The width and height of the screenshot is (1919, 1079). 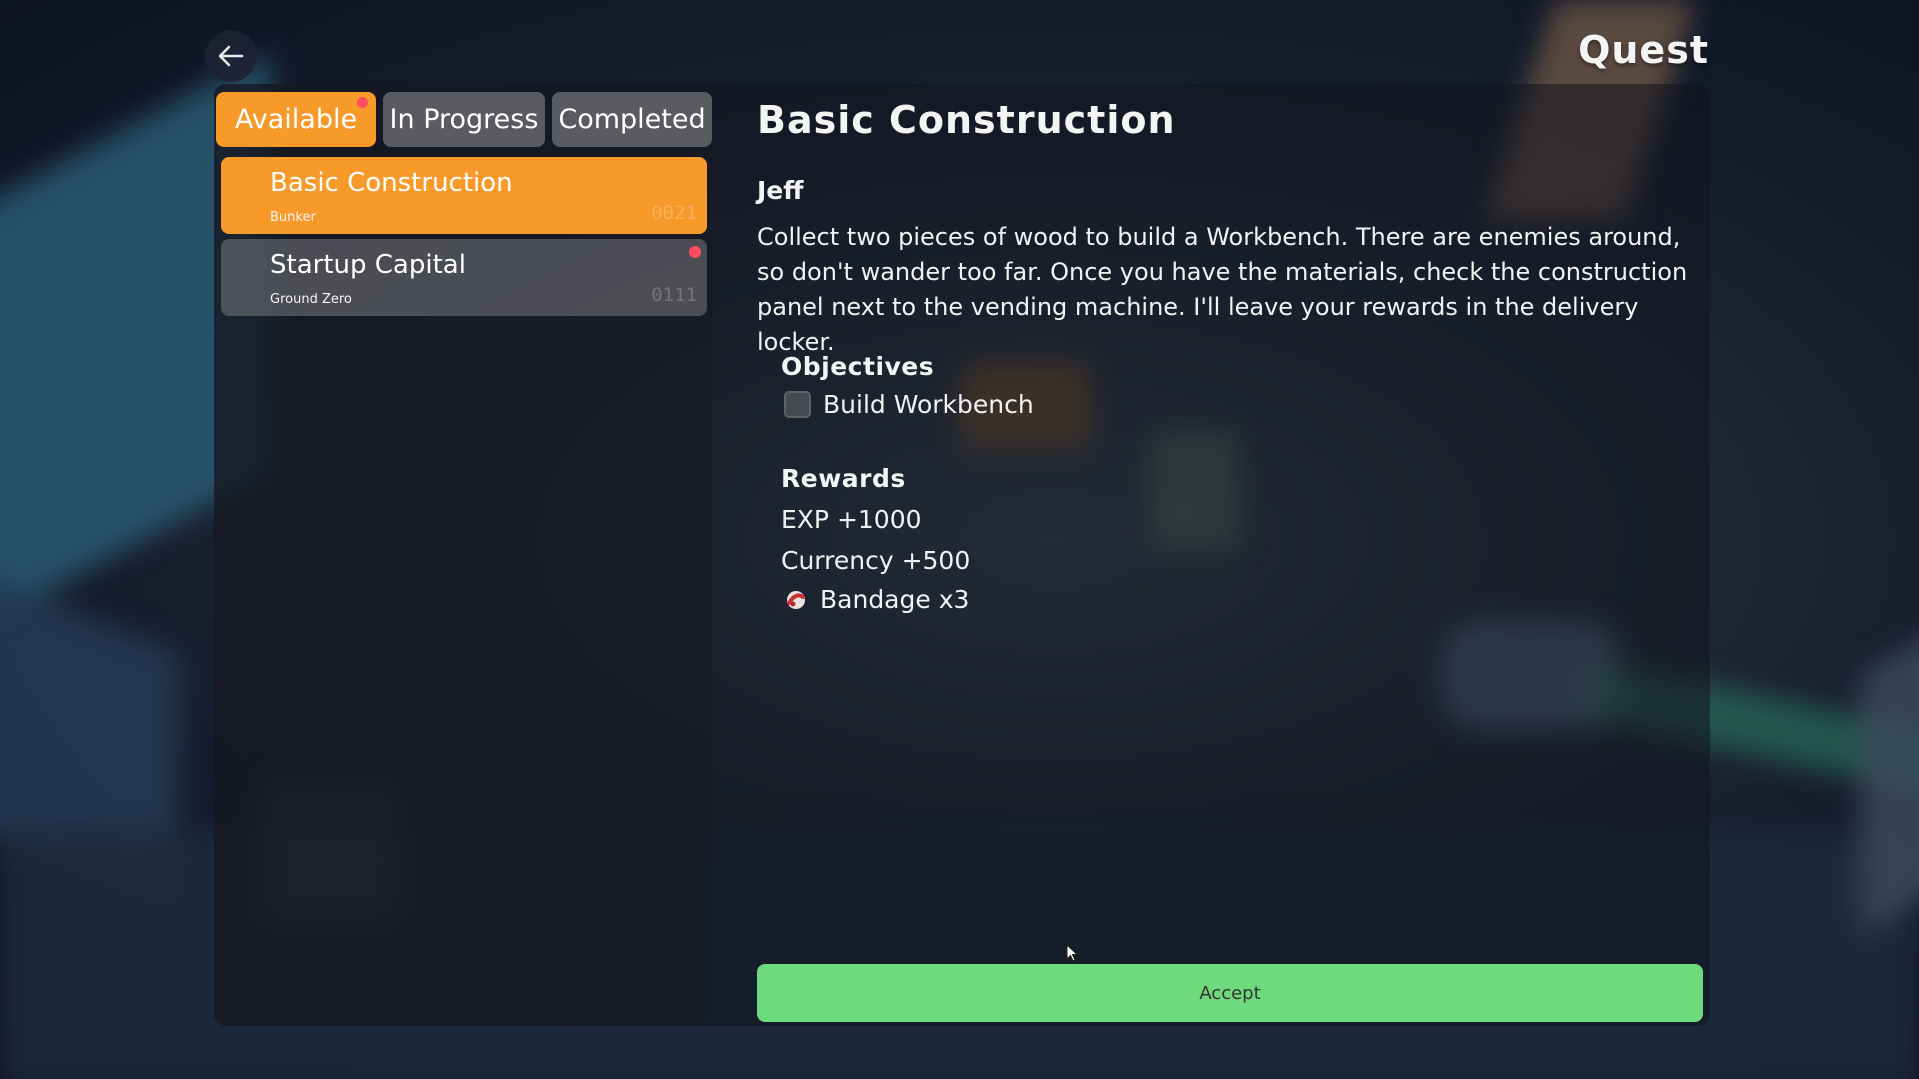 I want to click on back-button, so click(x=231, y=56).